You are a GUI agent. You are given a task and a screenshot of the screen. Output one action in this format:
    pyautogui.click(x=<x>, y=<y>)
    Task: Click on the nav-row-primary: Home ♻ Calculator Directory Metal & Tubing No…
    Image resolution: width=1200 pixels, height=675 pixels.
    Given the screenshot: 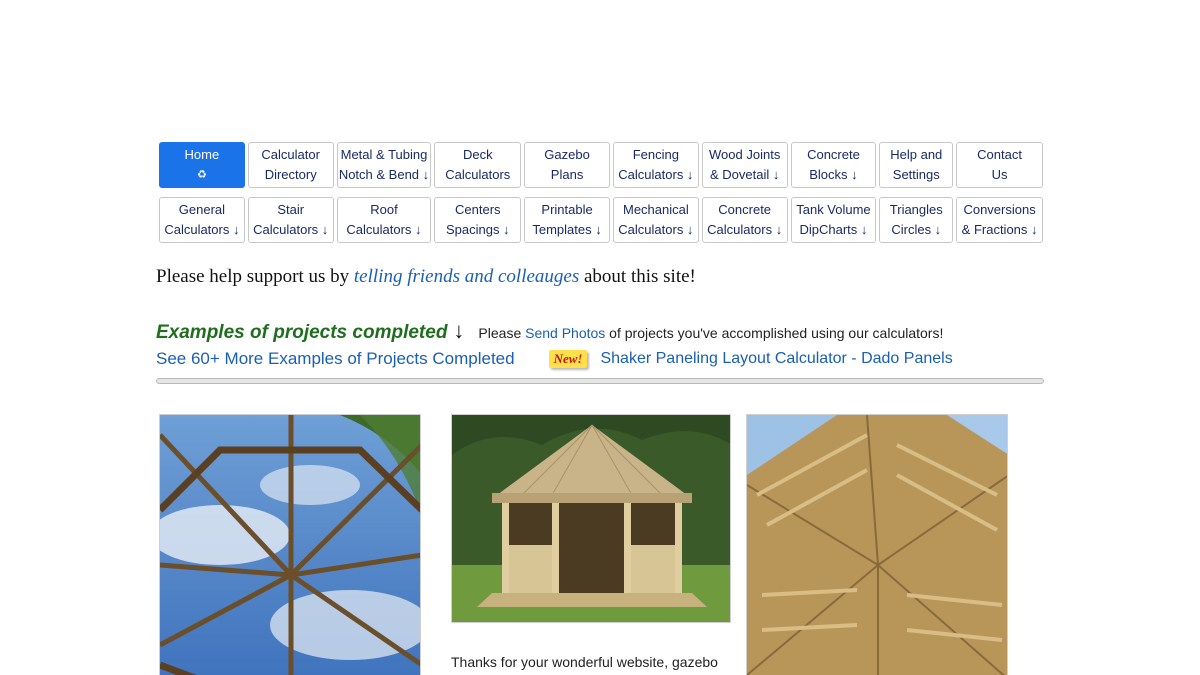 What is the action you would take?
    pyautogui.click(x=601, y=165)
    